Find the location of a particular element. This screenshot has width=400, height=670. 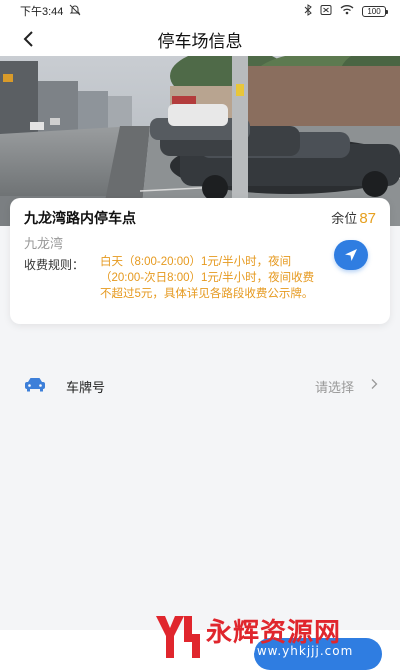

plate-select-placeholder: 请选择 is located at coordinates (334, 387).